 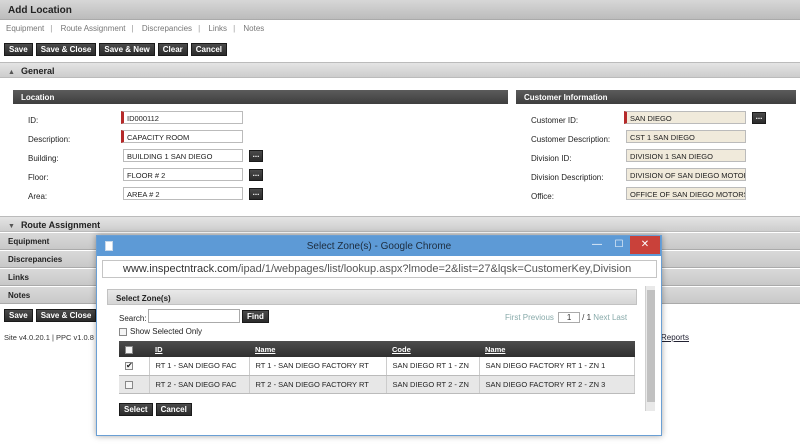 What do you see at coordinates (49, 337) in the screenshot?
I see `site-version: Site v4.0.20.1 | PPC v1.0.8` at bounding box center [49, 337].